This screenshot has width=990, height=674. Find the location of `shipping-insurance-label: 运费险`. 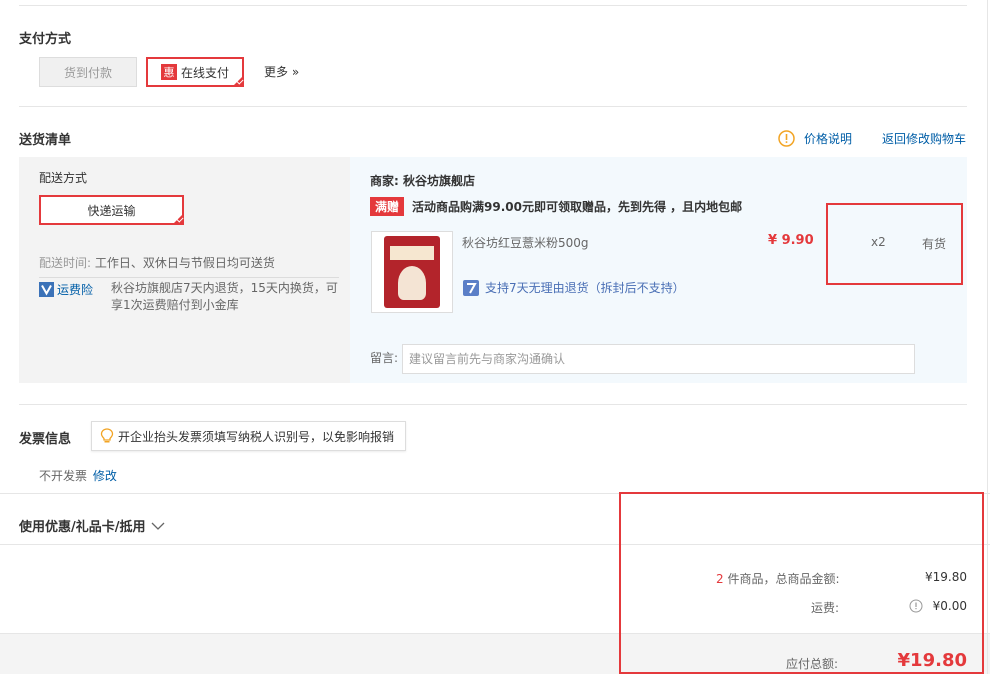

shipping-insurance-label: 运费险 is located at coordinates (75, 290).